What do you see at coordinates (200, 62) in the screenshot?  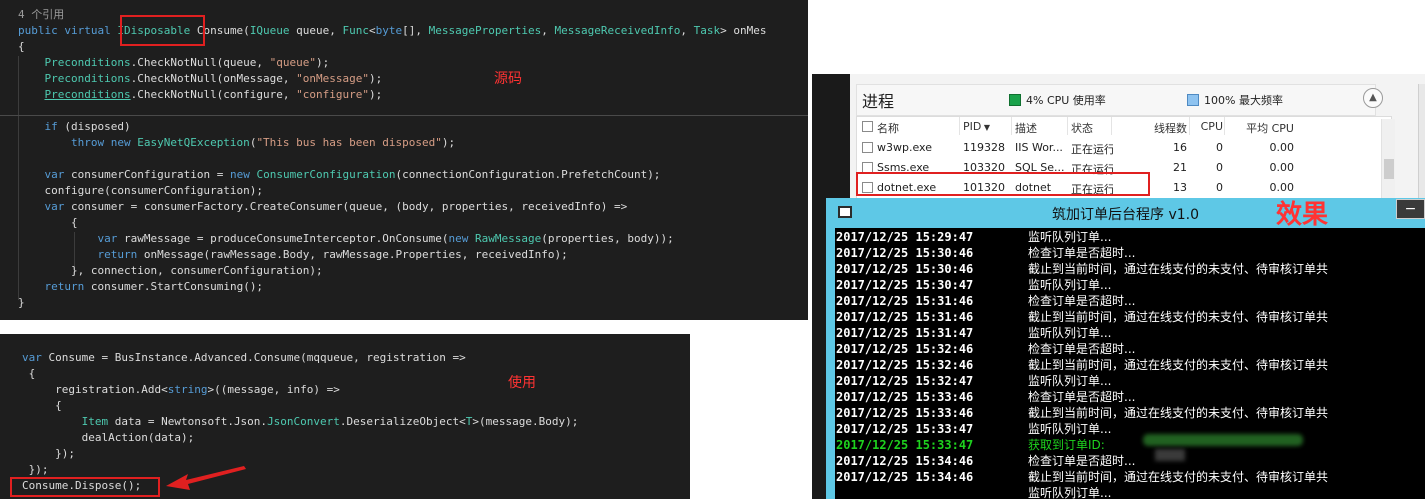 I see `code-token: .CheckNotNull(queue,` at bounding box center [200, 62].